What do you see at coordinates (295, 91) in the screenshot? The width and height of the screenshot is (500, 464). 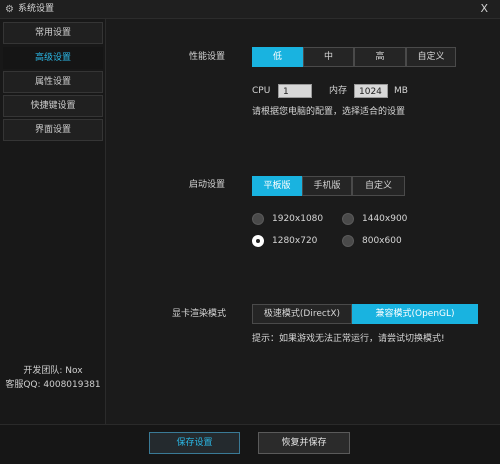 I see `cpu-input: 1` at bounding box center [295, 91].